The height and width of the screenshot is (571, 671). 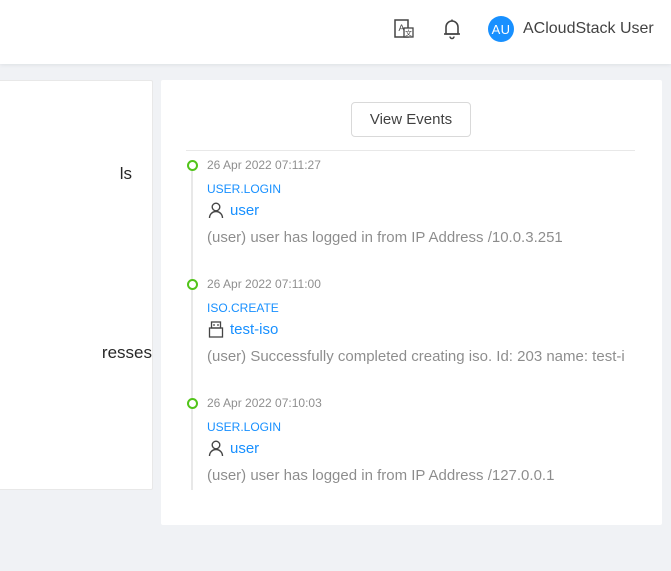 I want to click on divider, so click(x=410, y=150).